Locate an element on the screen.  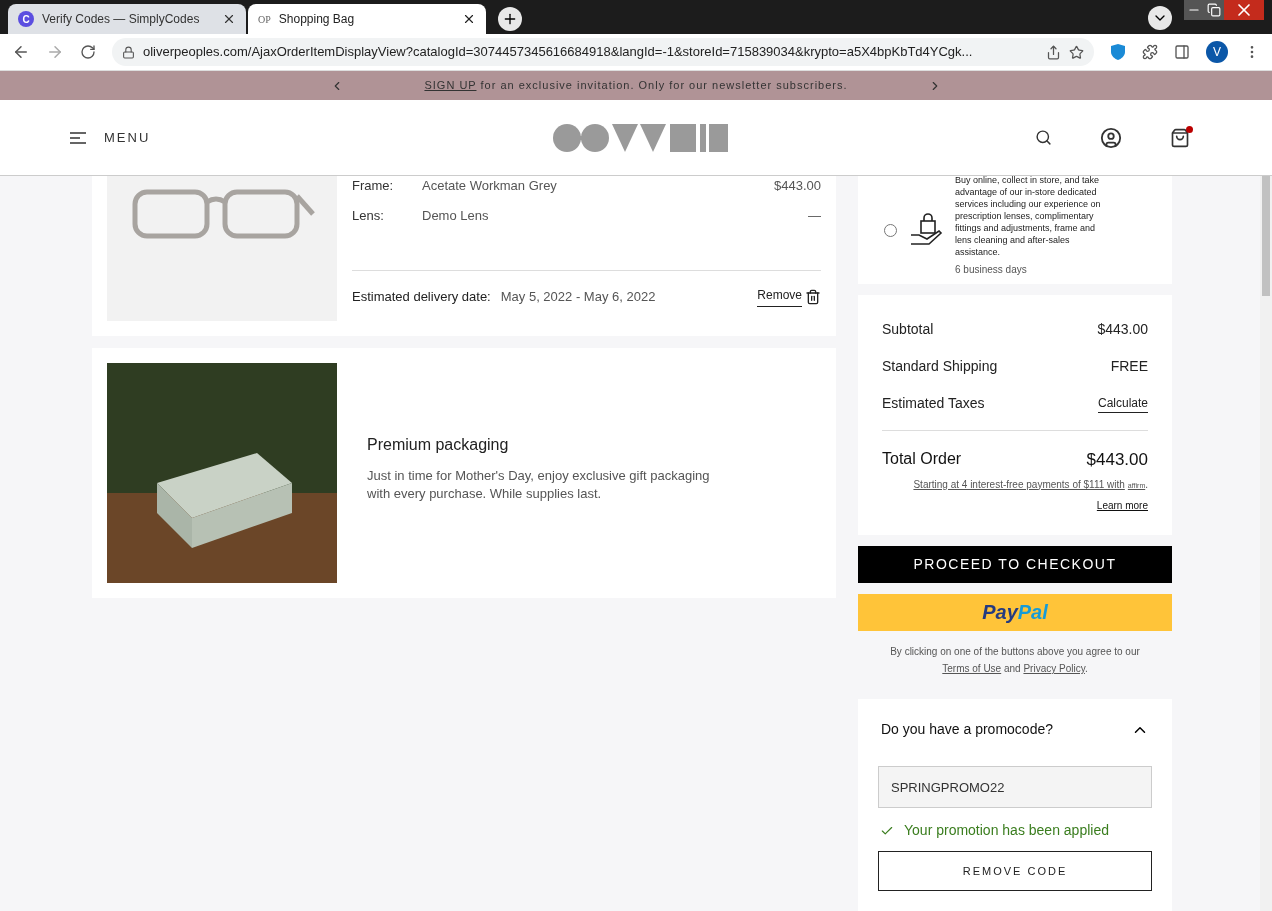
summary-label: Standard Shipping is located at coordinates (940, 366).